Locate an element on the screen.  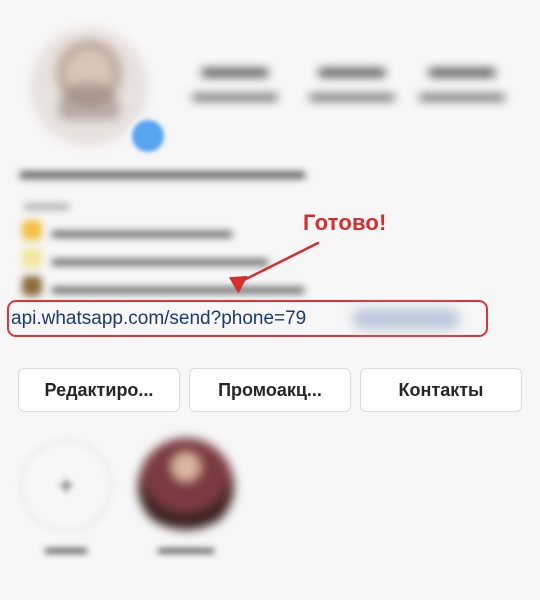
stat-following: ▬▬▬ ▬▬▬▬▬ is located at coordinates (462, 81).